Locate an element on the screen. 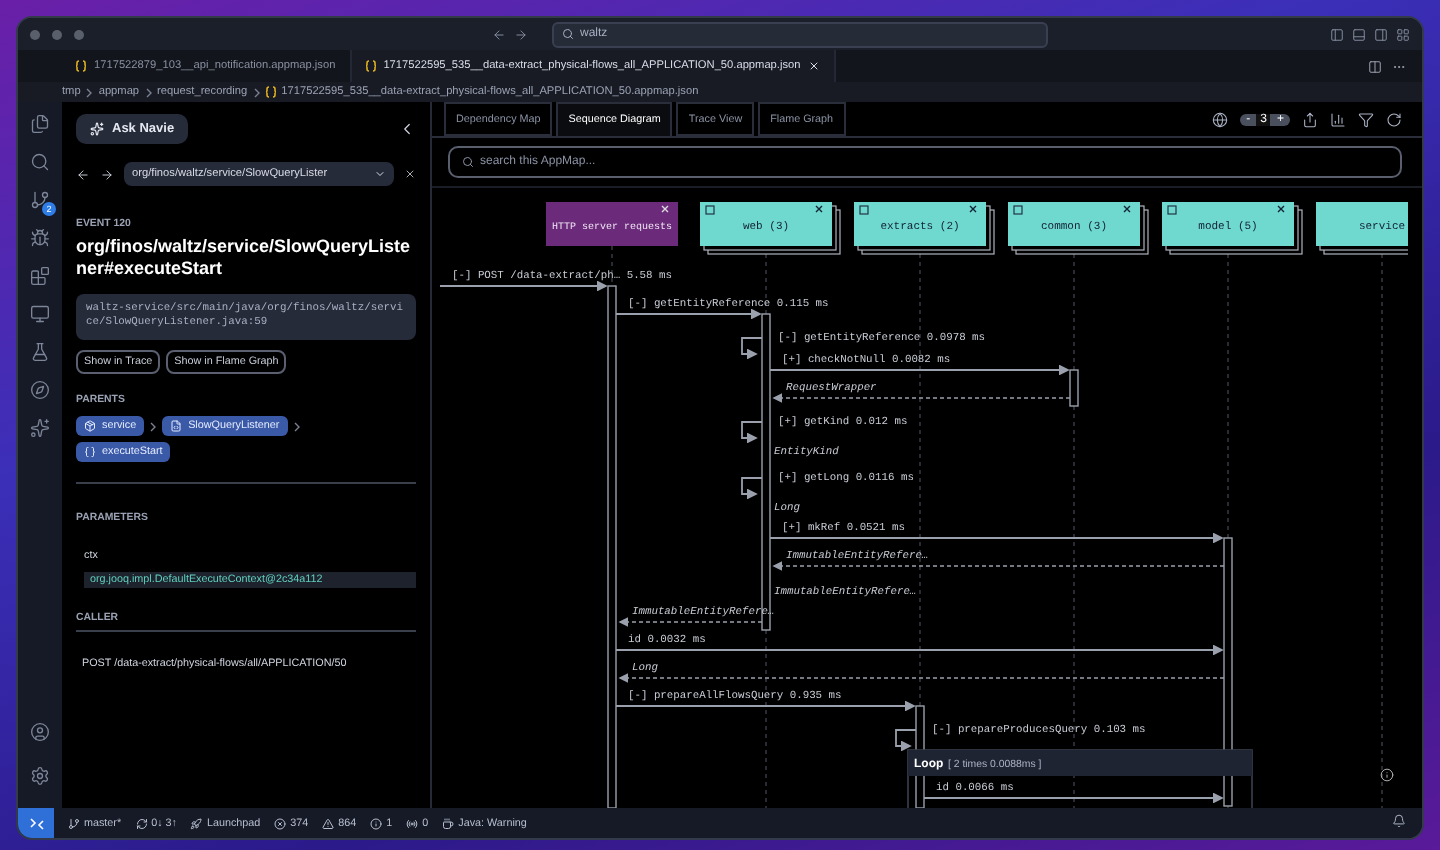 The width and height of the screenshot is (1440, 850). settings-icon is located at coordinates (40, 776).